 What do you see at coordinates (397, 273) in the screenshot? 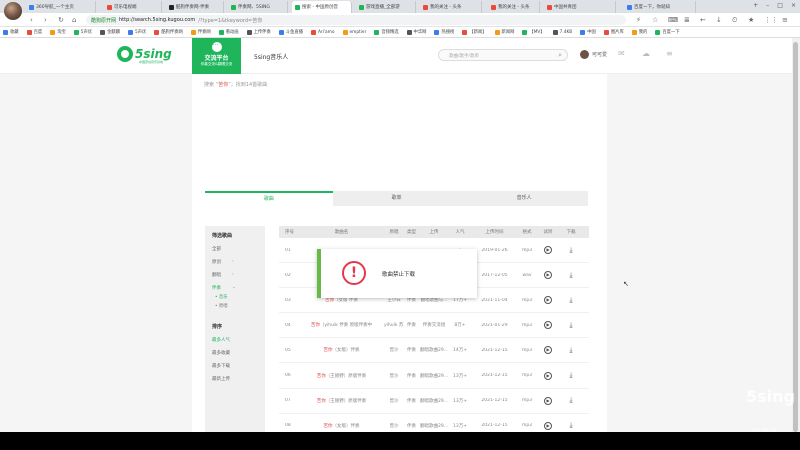
I see `download-blocked-dialog: ! 歌曲禁止下载` at bounding box center [397, 273].